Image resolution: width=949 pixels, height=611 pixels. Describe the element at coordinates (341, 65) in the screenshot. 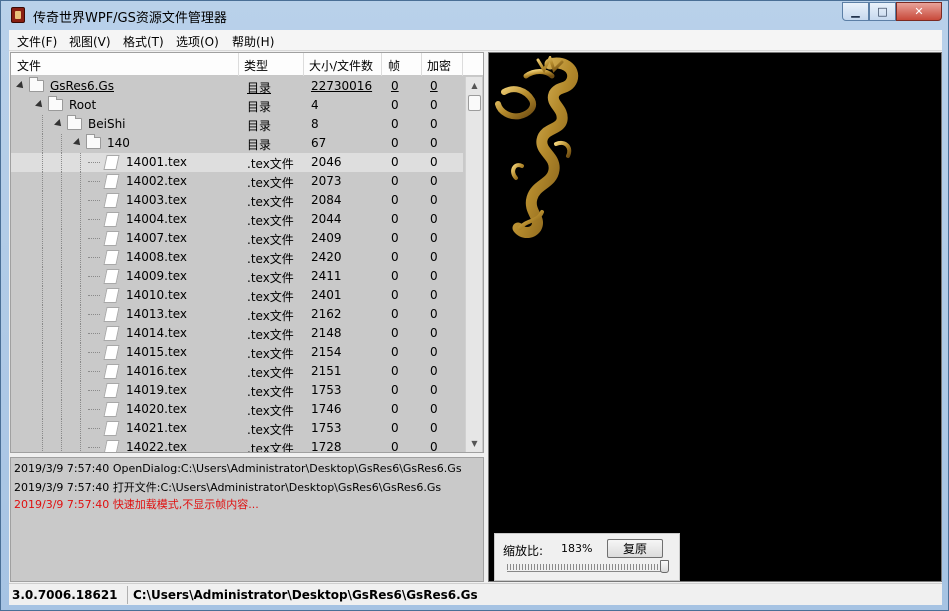

I see `column-header-size: 大小/文件数` at that location.